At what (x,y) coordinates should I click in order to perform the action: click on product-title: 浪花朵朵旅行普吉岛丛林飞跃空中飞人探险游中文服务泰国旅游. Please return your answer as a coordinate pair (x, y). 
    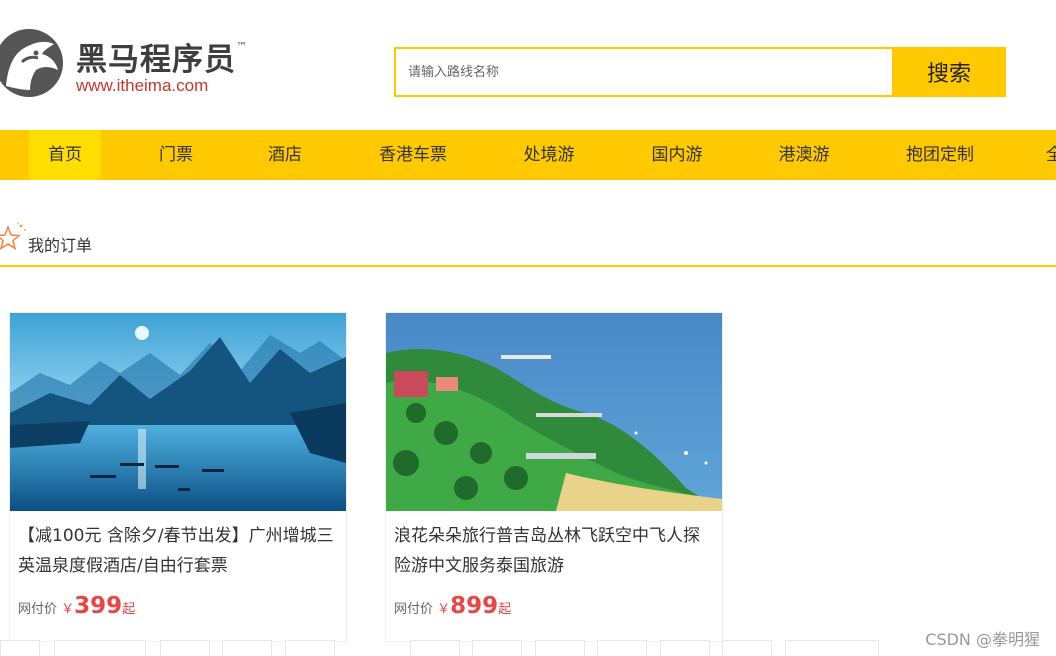
    Looking at the image, I should click on (554, 550).